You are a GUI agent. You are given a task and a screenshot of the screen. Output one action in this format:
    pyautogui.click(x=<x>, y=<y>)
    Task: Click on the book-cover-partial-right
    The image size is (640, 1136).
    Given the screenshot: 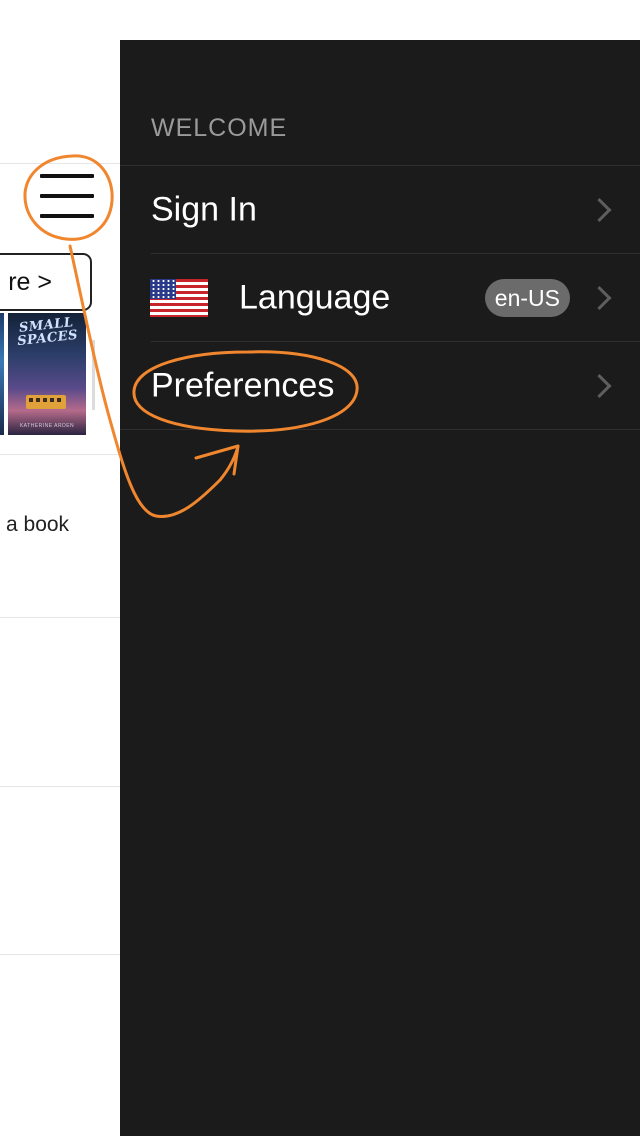 What is the action you would take?
    pyautogui.click(x=93, y=375)
    